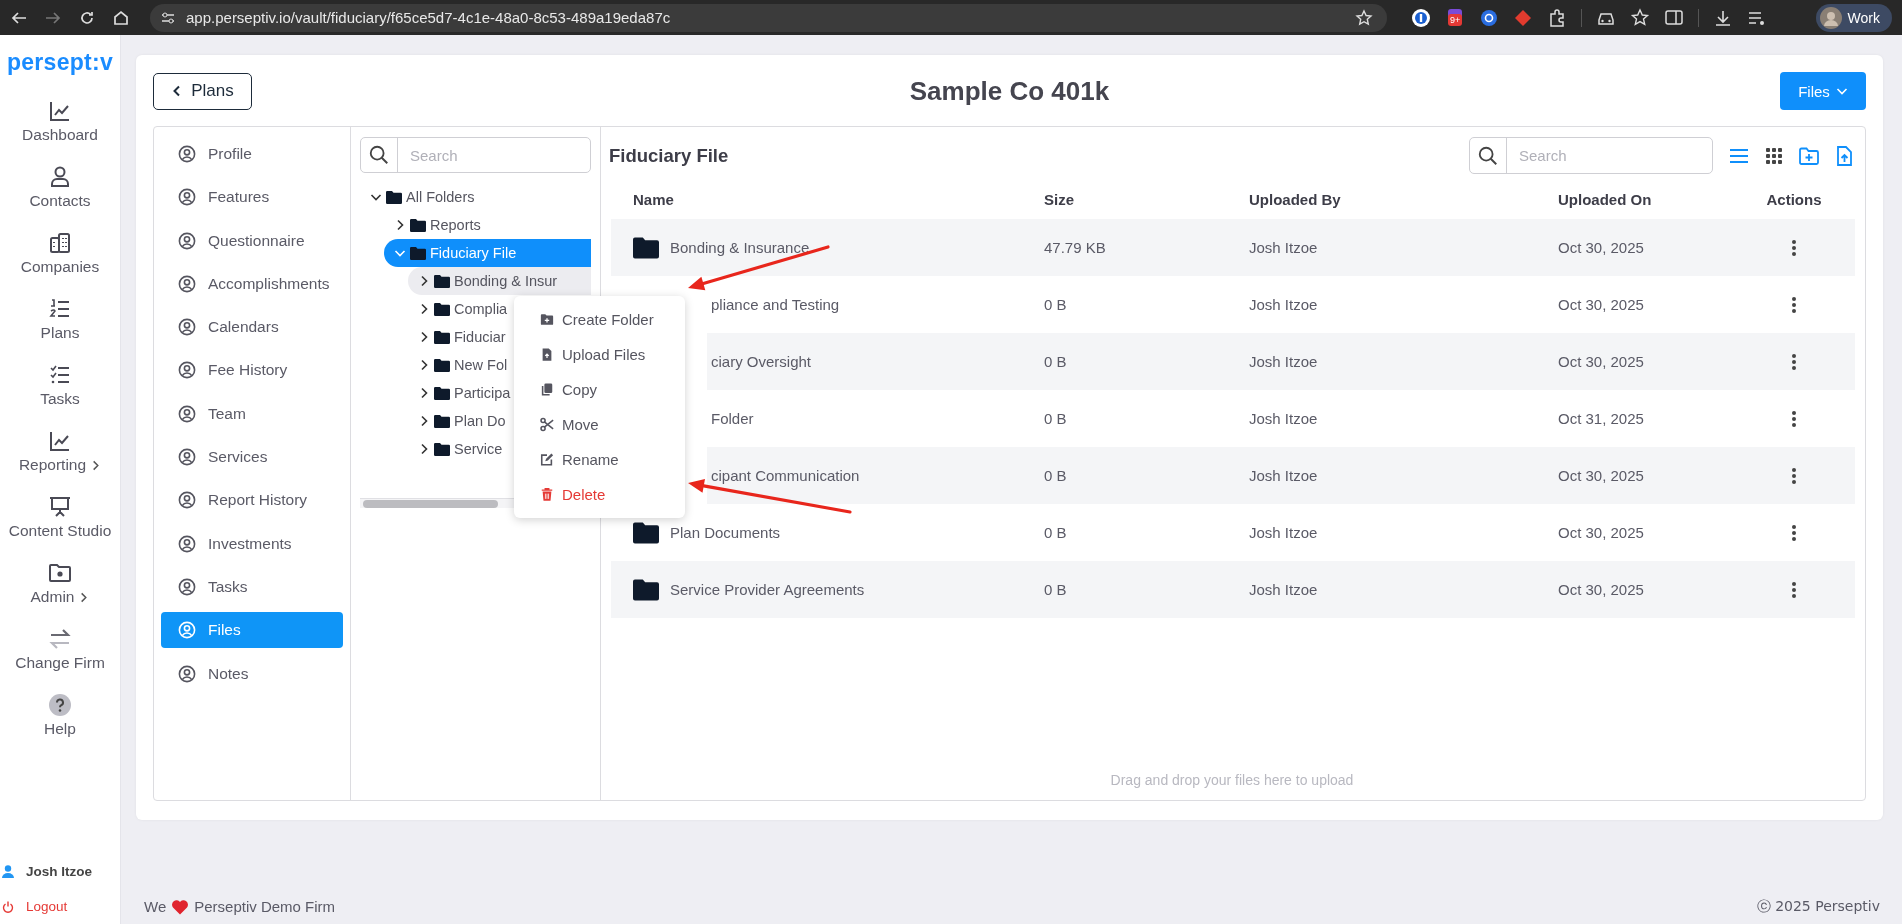 The height and width of the screenshot is (924, 1902). What do you see at coordinates (60, 333) in the screenshot?
I see `nav-item: Plans` at bounding box center [60, 333].